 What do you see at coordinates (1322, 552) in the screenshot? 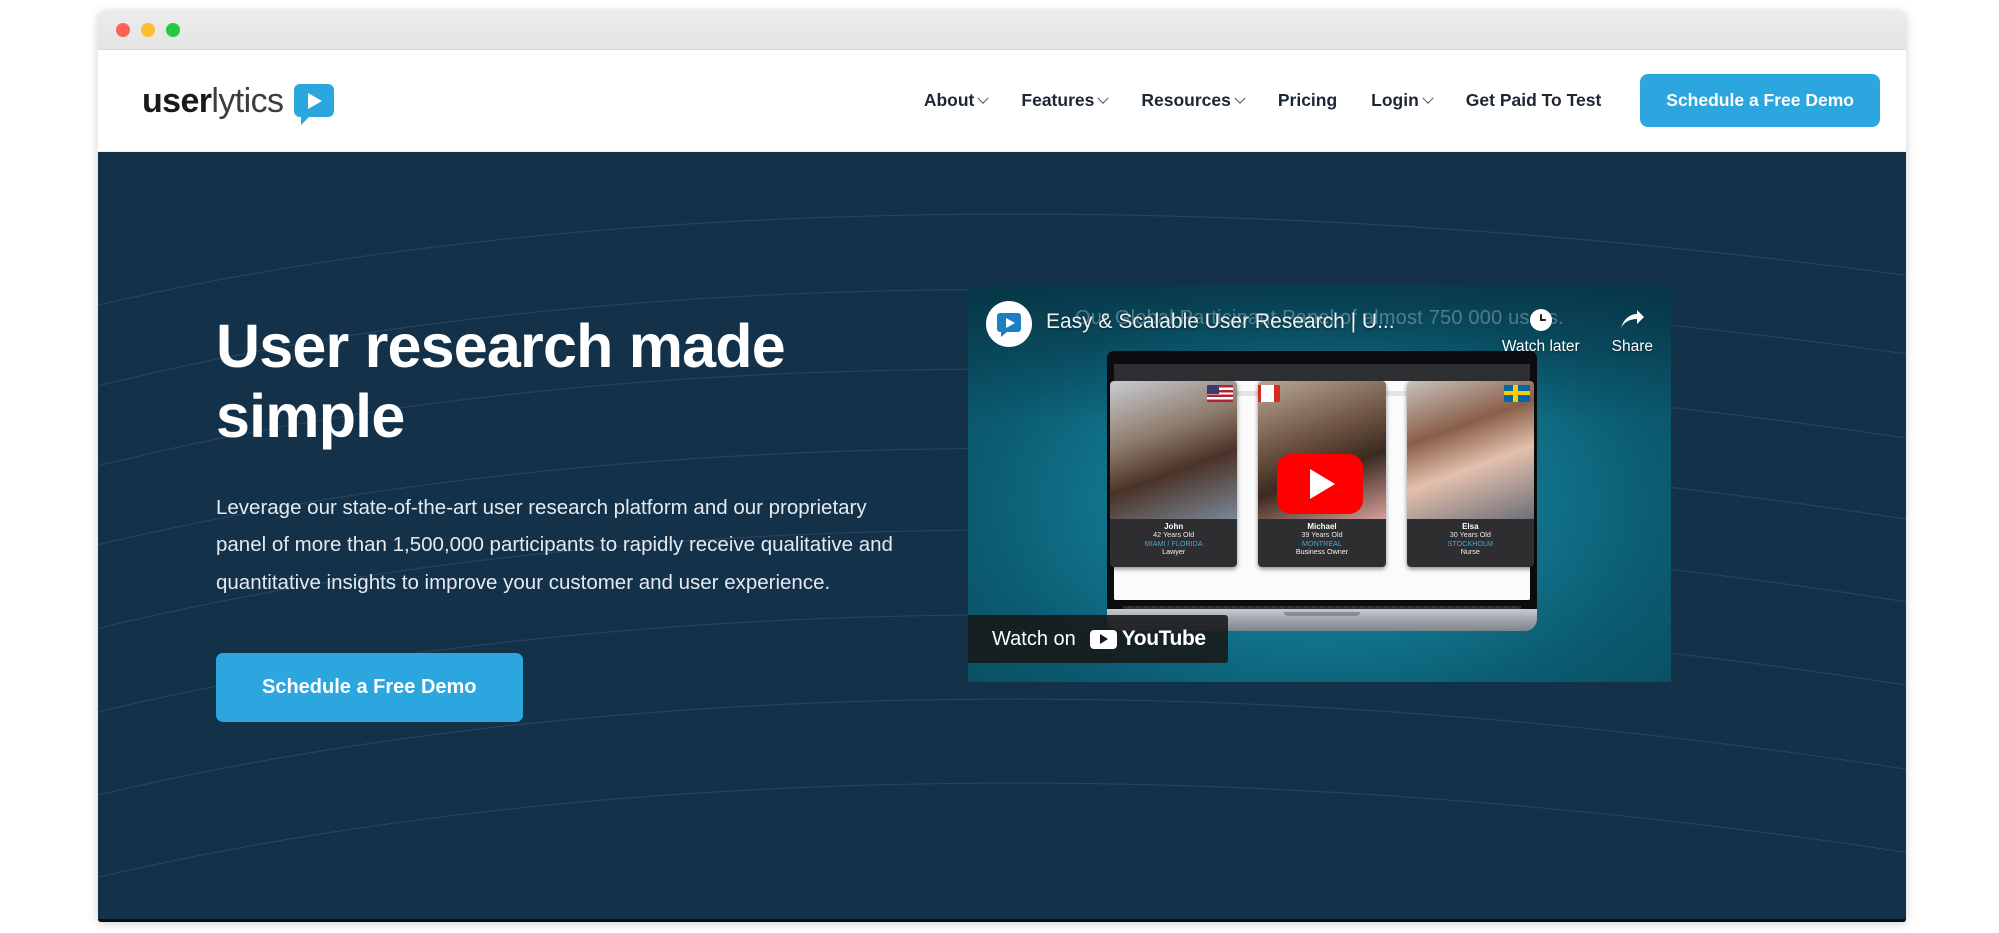
I see `participant-job: Business Owner` at bounding box center [1322, 552].